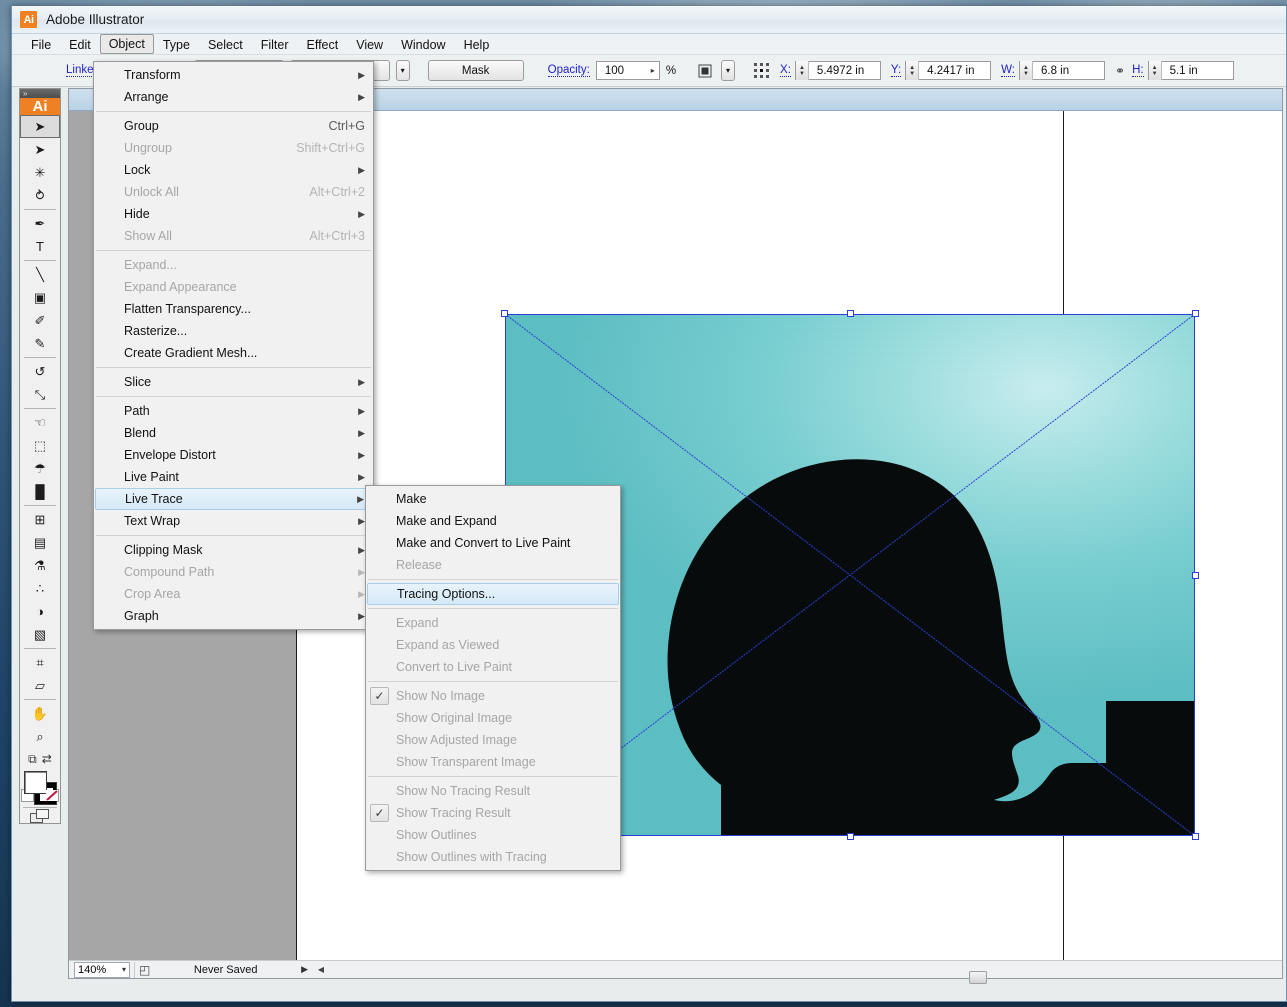 The height and width of the screenshot is (1007, 1287). Describe the element at coordinates (850, 313) in the screenshot. I see `handle-top-center` at that location.